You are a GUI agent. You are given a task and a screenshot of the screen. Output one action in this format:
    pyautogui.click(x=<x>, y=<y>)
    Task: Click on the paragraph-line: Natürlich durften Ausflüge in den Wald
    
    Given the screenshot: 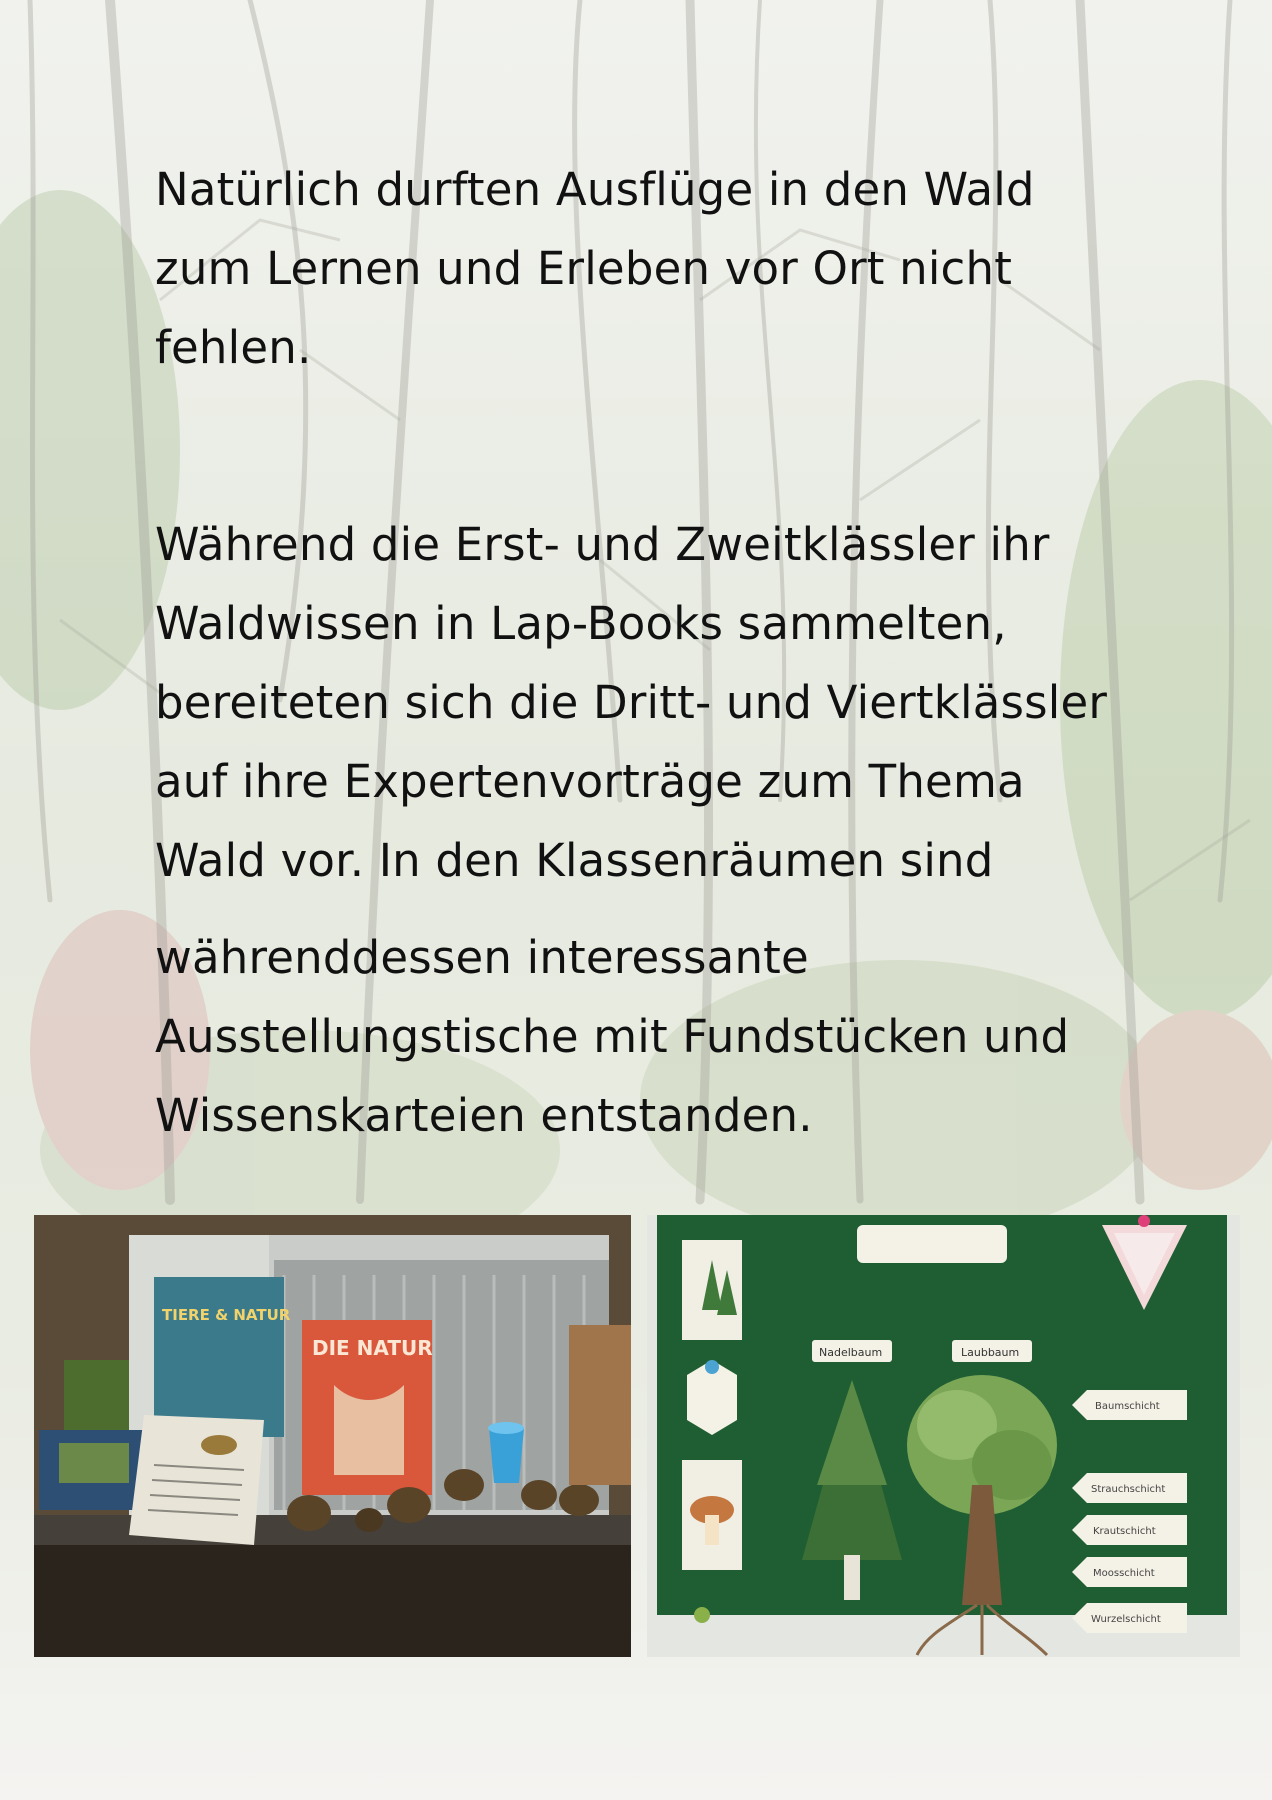 What is the action you would take?
    pyautogui.click(x=595, y=189)
    